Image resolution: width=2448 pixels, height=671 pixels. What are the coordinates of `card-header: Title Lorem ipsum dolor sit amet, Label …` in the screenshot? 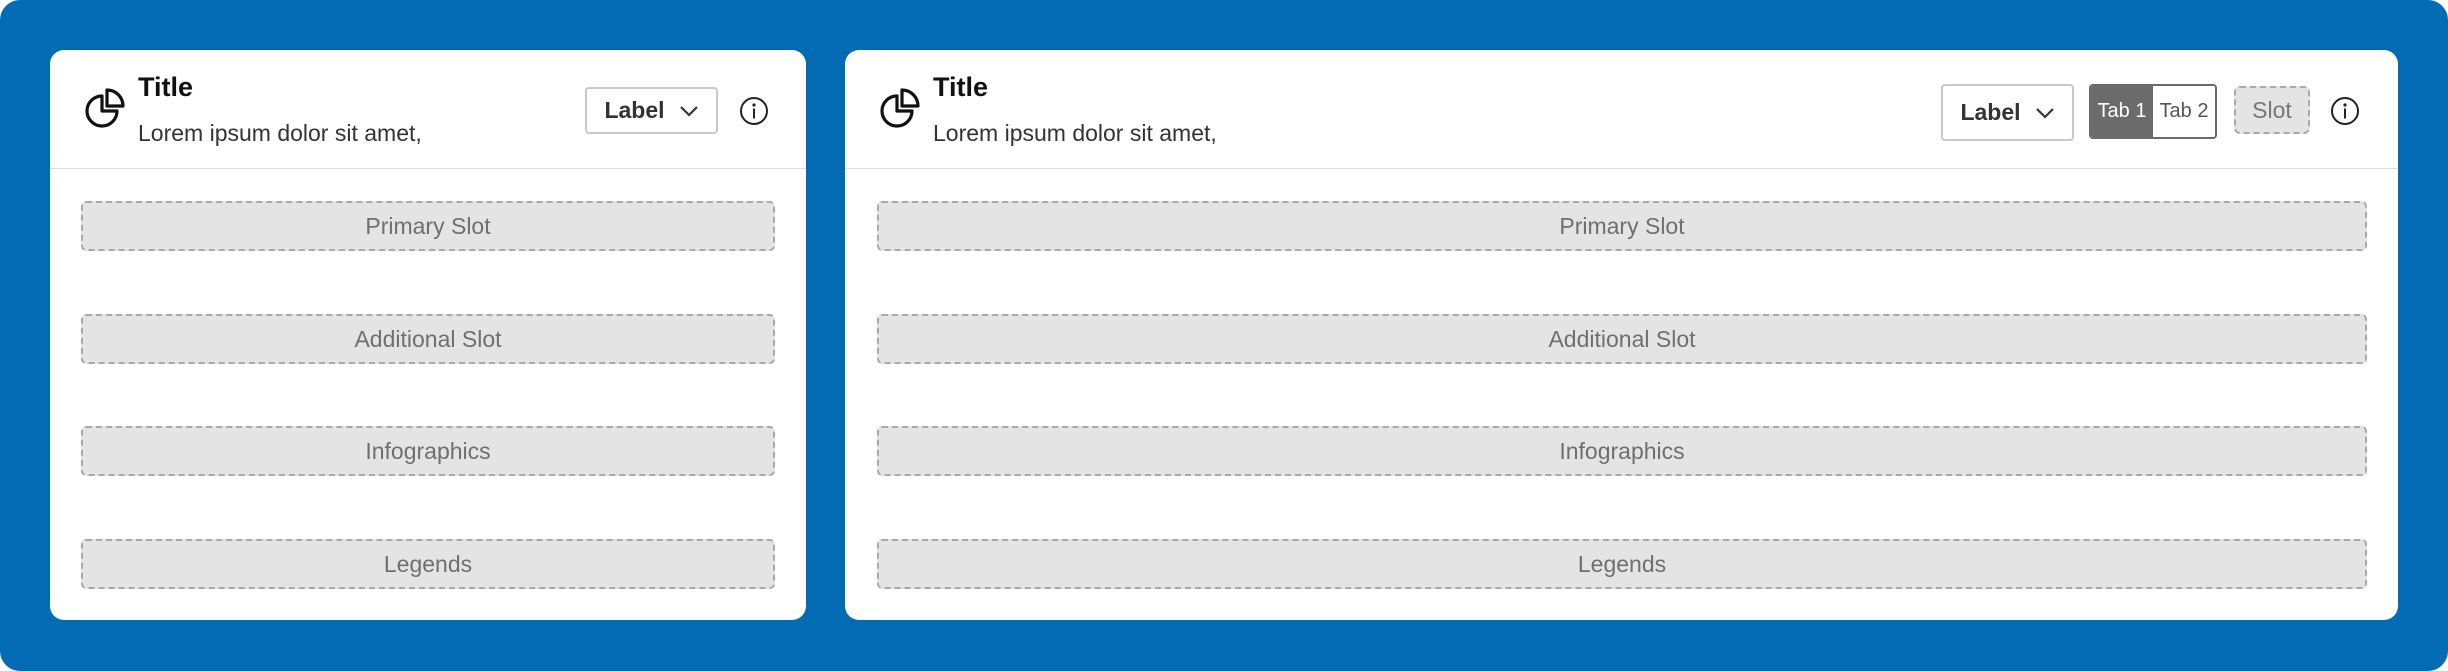 It's located at (1621, 109).